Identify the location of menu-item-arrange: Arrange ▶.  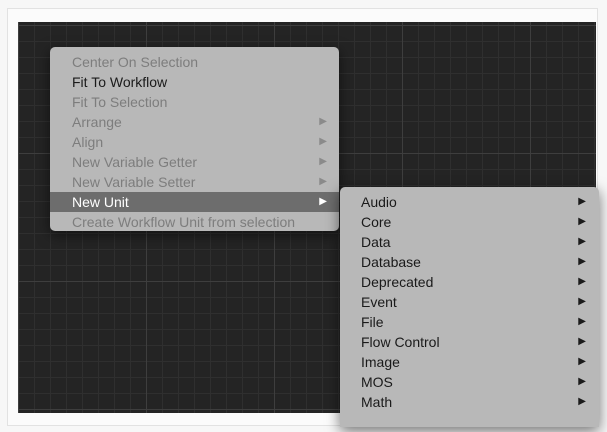
(194, 122).